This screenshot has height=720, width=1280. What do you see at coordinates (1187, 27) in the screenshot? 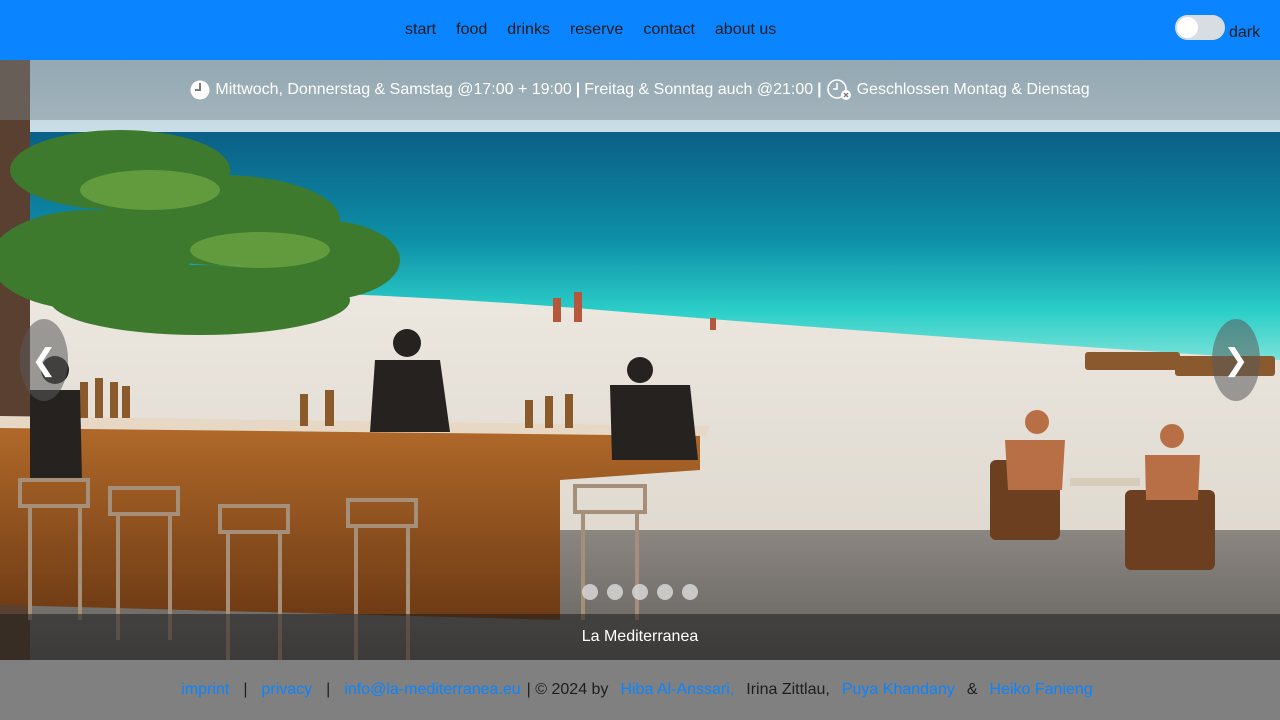
I see `toggle-knob` at bounding box center [1187, 27].